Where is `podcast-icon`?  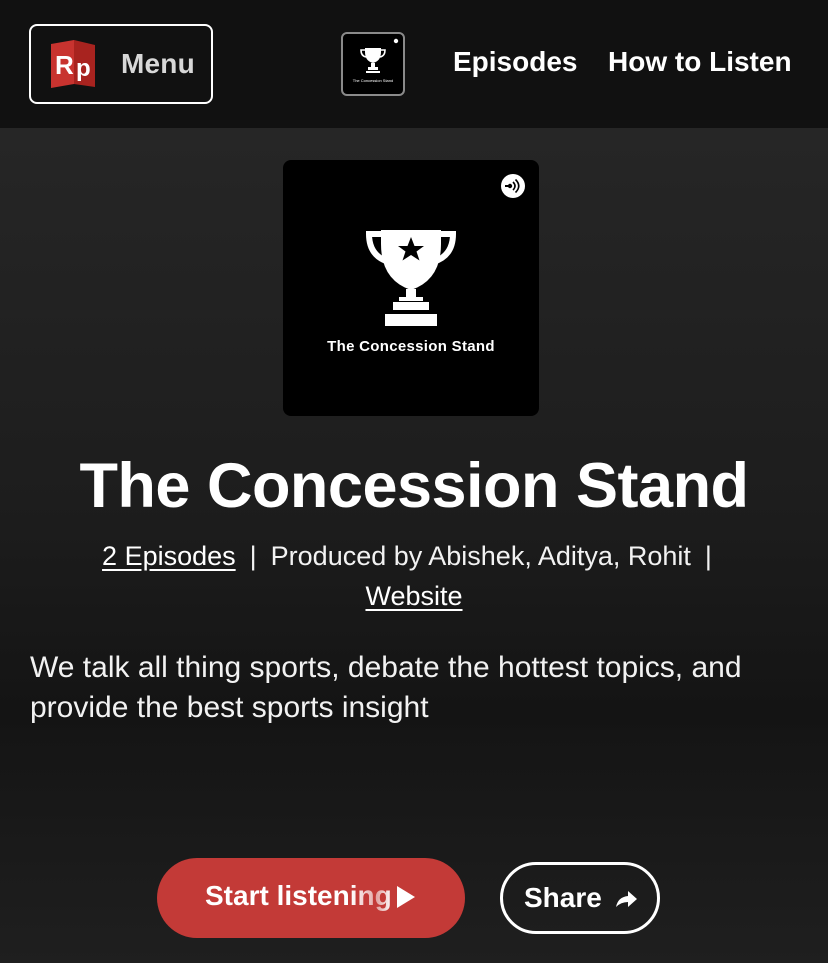
podcast-icon is located at coordinates (513, 186).